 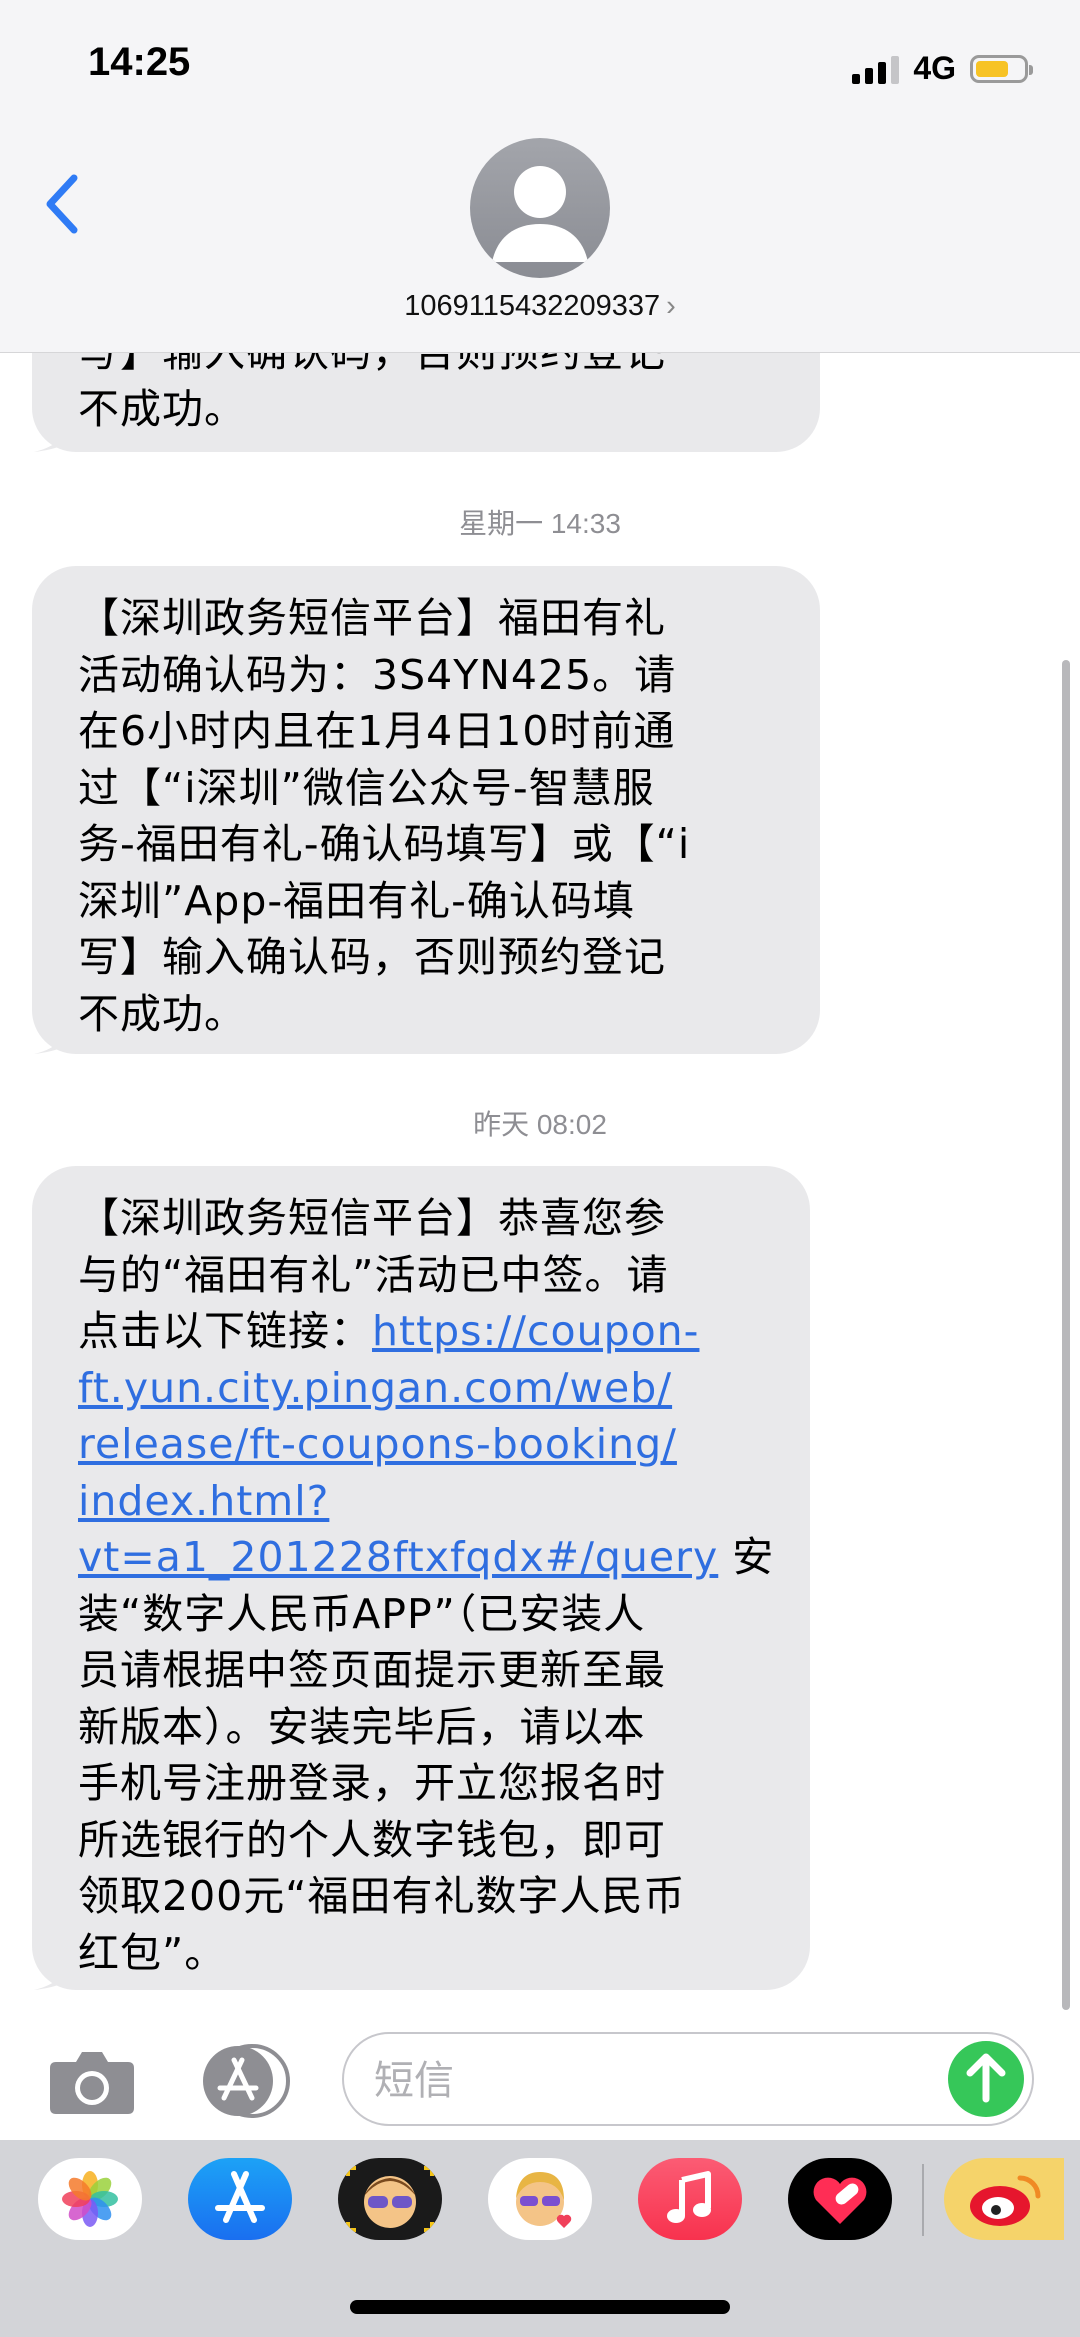 I want to click on message-line: release/ft-coupons-booking/, so click(x=428, y=1444).